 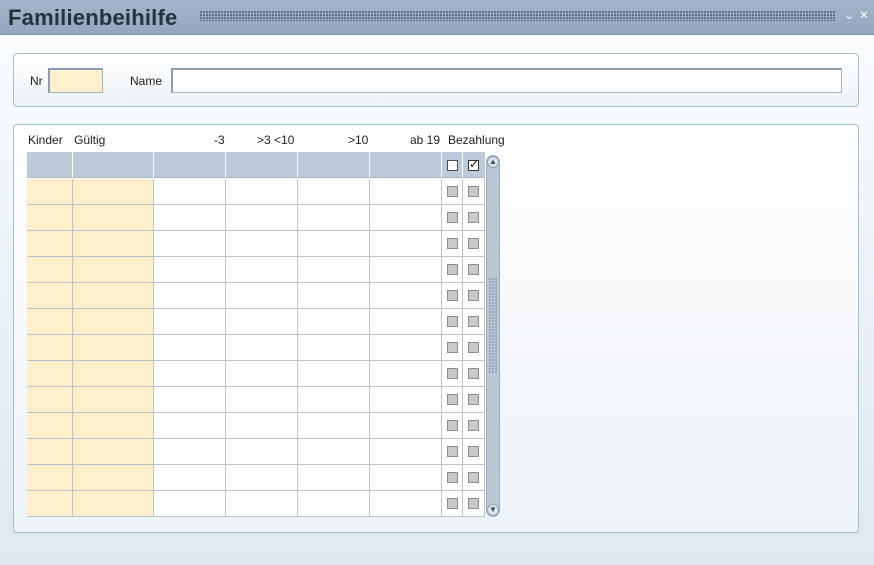 What do you see at coordinates (493, 326) in the screenshot?
I see `scroll-thumb-grip` at bounding box center [493, 326].